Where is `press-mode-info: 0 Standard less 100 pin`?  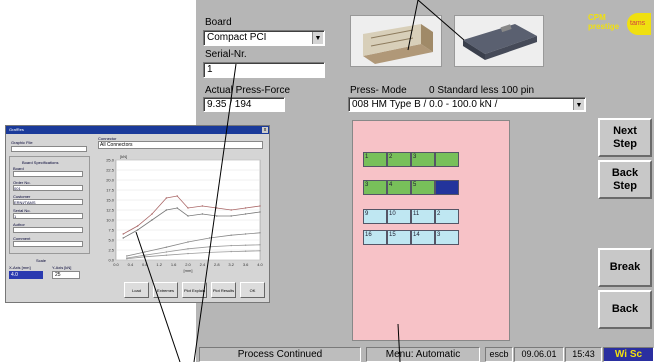 press-mode-info: 0 Standard less 100 pin is located at coordinates (482, 90).